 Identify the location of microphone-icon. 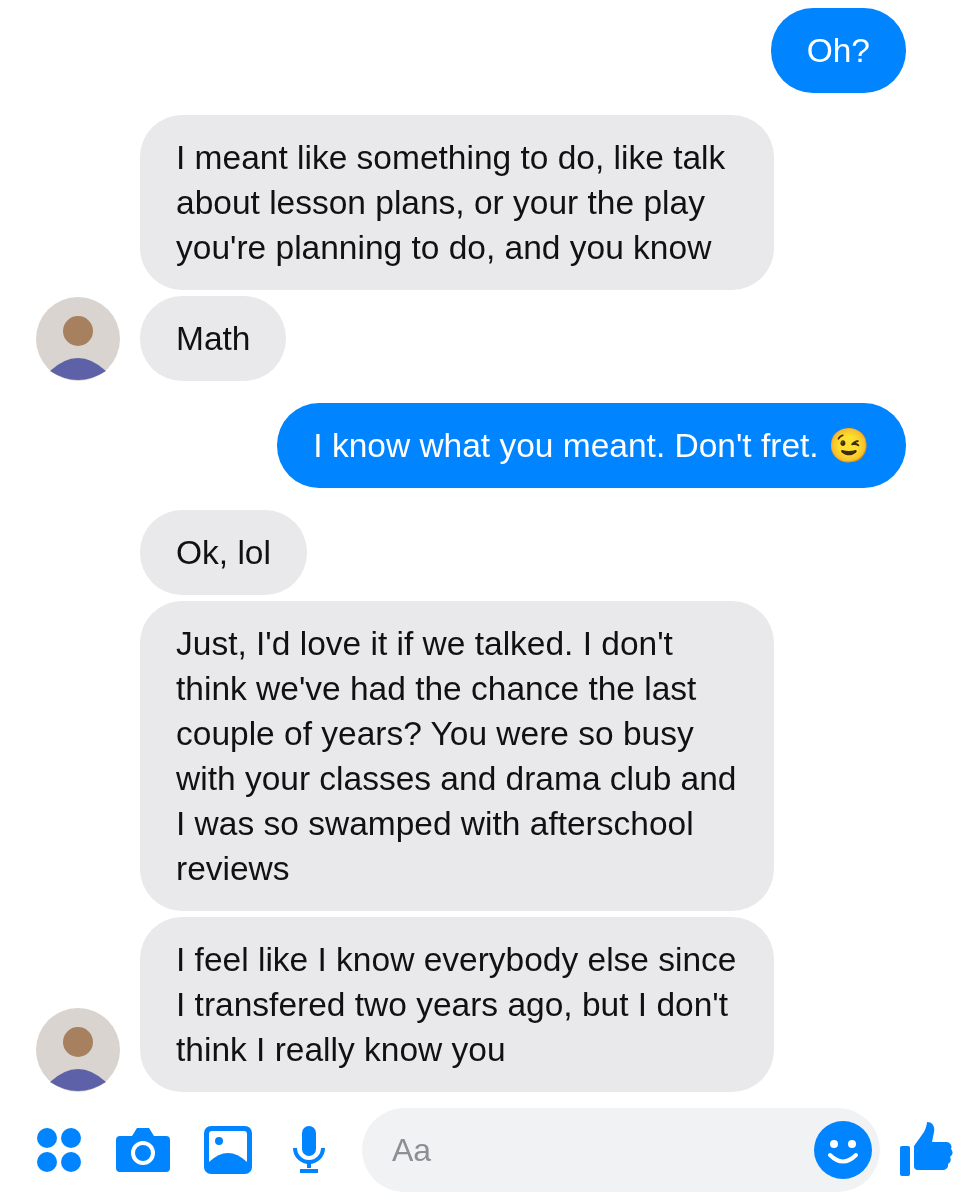
(309, 1150).